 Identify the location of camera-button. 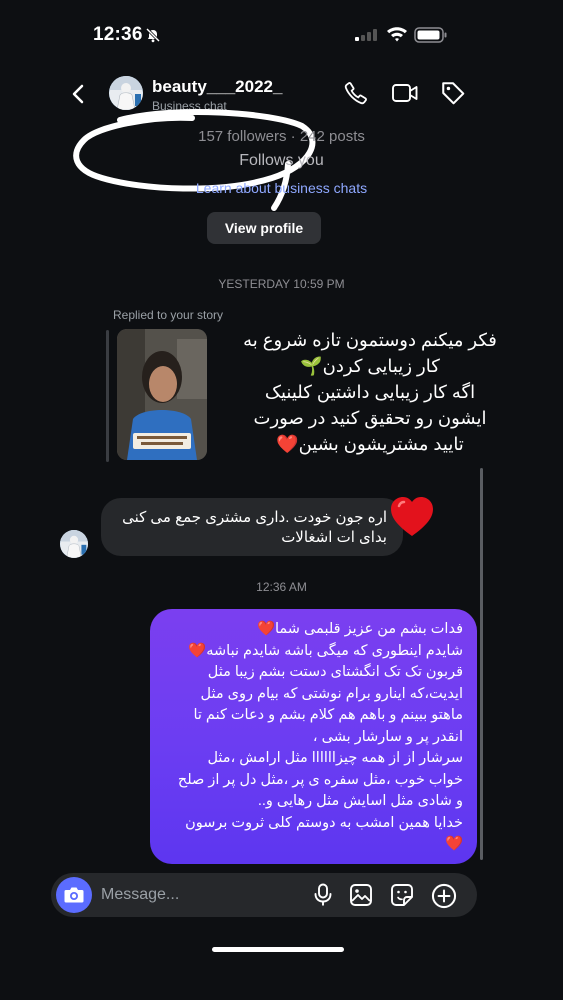
(74, 895).